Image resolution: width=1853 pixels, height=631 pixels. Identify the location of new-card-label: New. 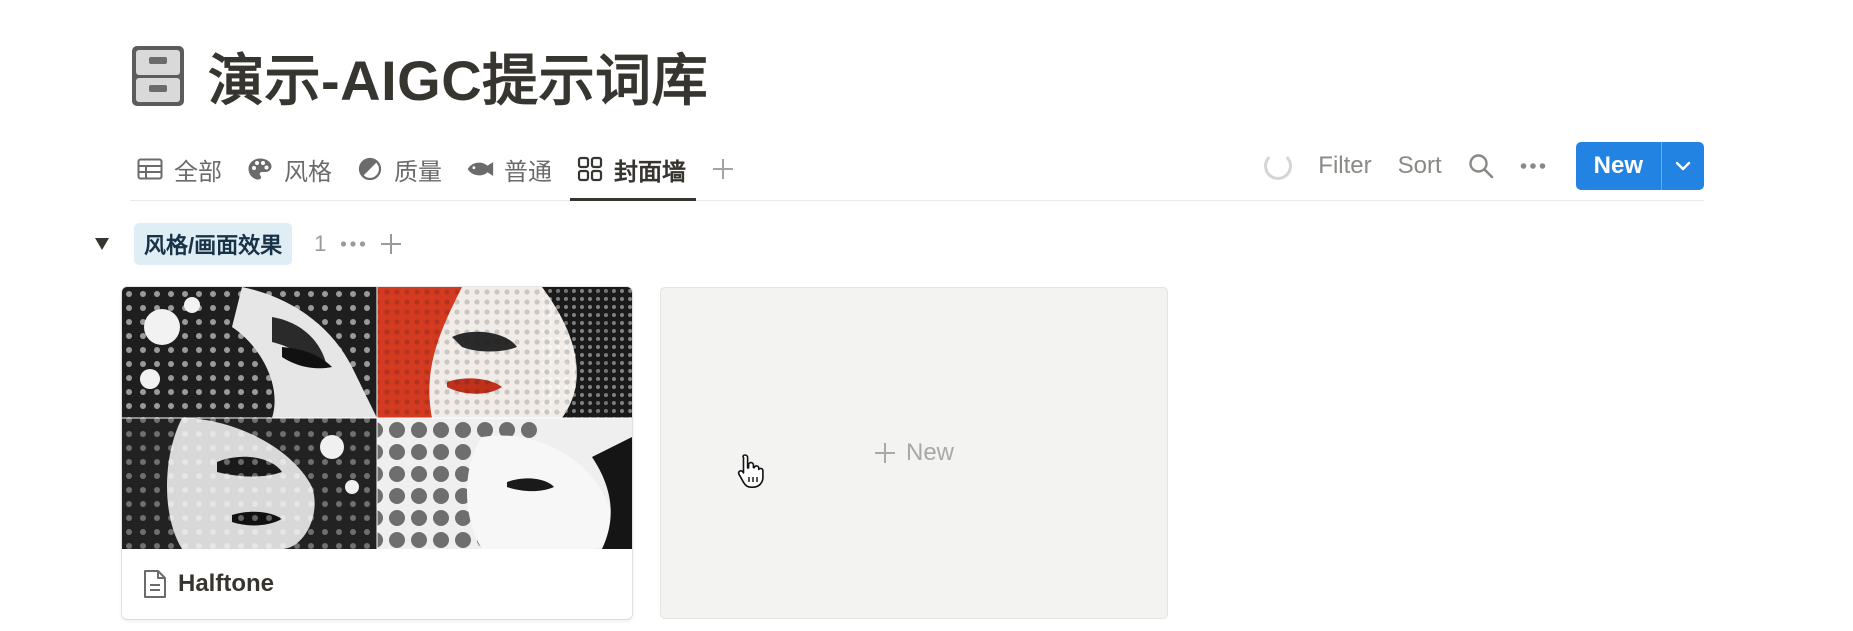
(929, 452).